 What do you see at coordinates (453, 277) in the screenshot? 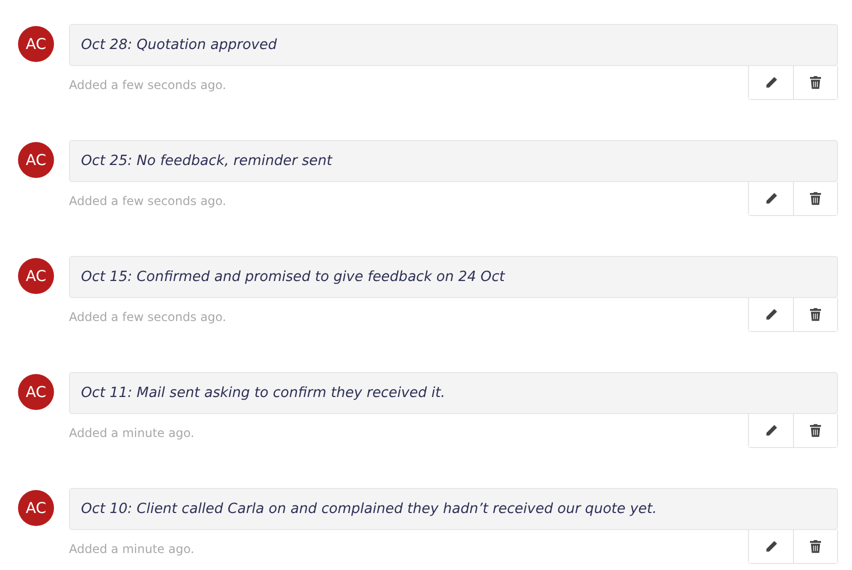
I see `note-text: Oct 15: Confirmed and promised to give feedback on 24 Oct` at bounding box center [453, 277].